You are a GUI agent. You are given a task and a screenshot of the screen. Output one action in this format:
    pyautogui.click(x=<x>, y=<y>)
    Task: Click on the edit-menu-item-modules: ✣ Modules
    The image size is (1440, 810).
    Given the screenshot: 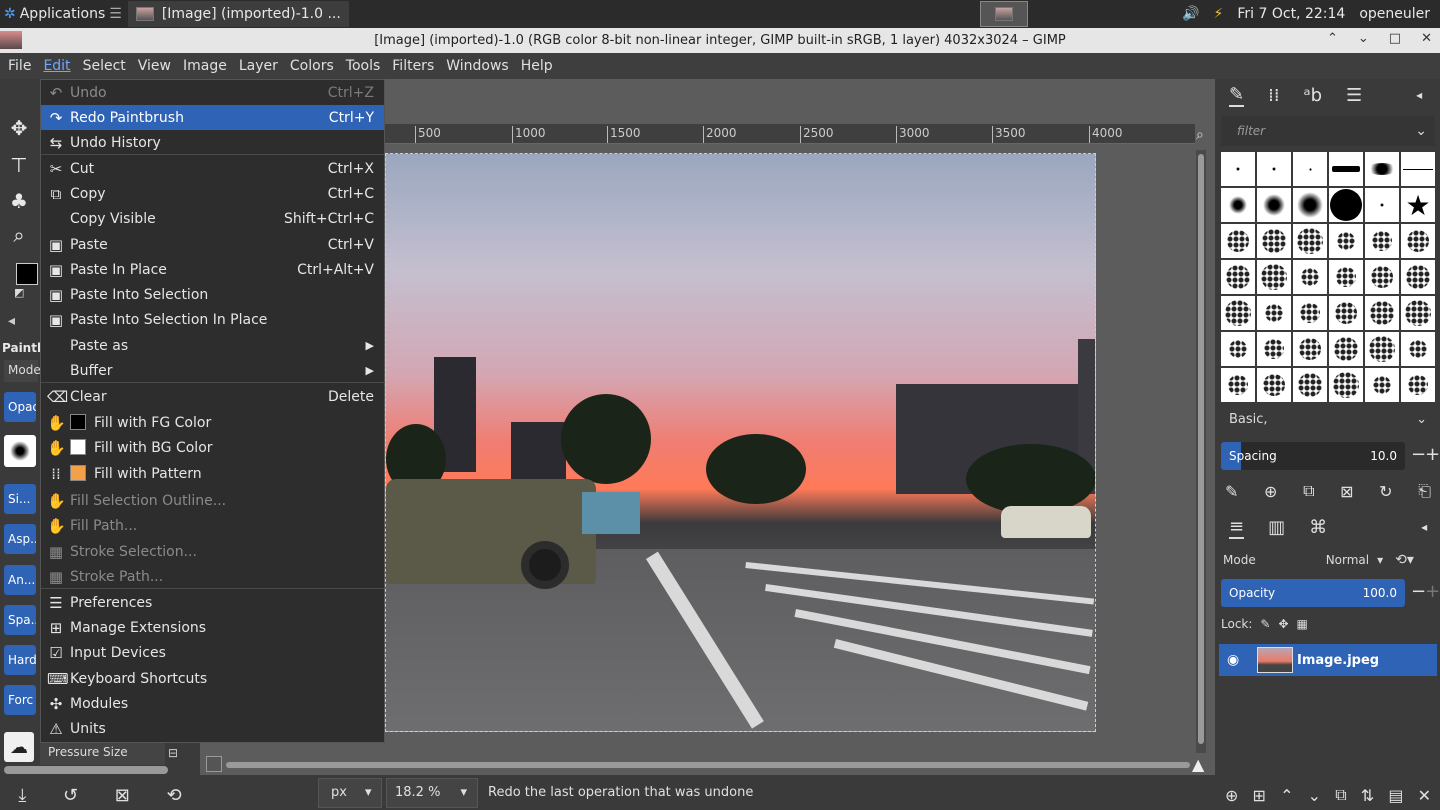 What is the action you would take?
    pyautogui.click(x=212, y=703)
    